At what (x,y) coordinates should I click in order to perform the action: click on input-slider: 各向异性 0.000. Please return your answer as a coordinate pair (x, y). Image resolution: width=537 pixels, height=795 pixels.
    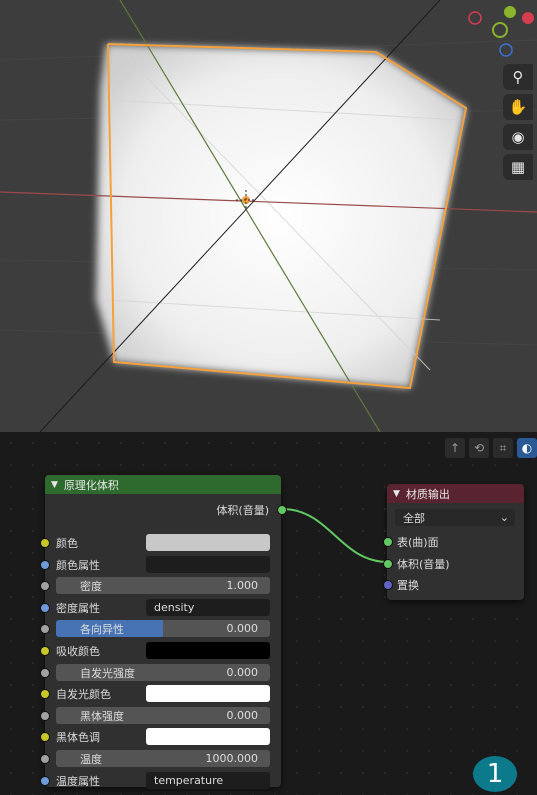
    Looking at the image, I should click on (163, 628).